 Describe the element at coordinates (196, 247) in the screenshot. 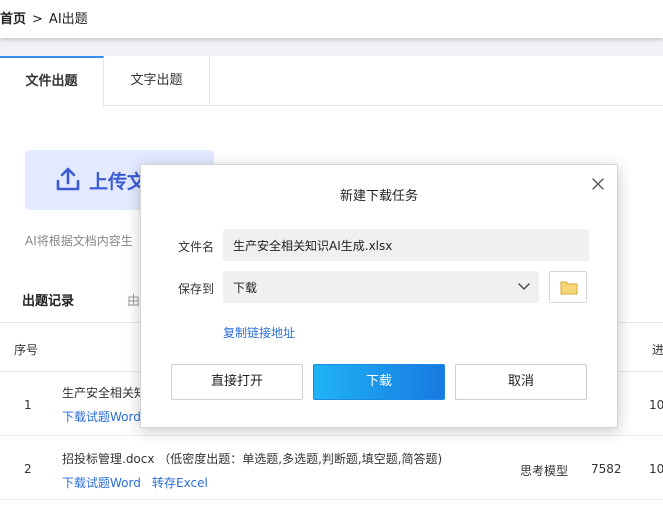

I see `filename-label: 文件名` at that location.